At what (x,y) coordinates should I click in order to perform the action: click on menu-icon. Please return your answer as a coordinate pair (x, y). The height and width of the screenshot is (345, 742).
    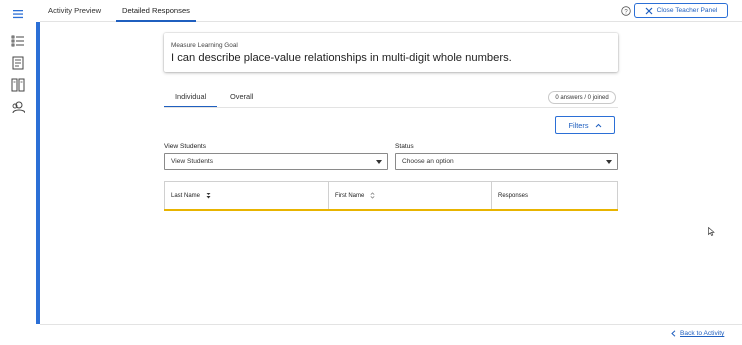
    Looking at the image, I should click on (18, 14).